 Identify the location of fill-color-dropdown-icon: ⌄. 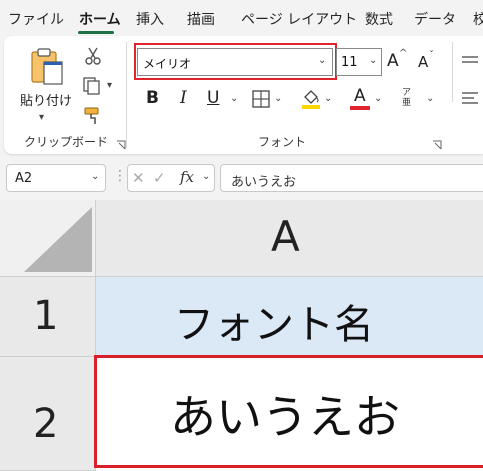
(328, 98).